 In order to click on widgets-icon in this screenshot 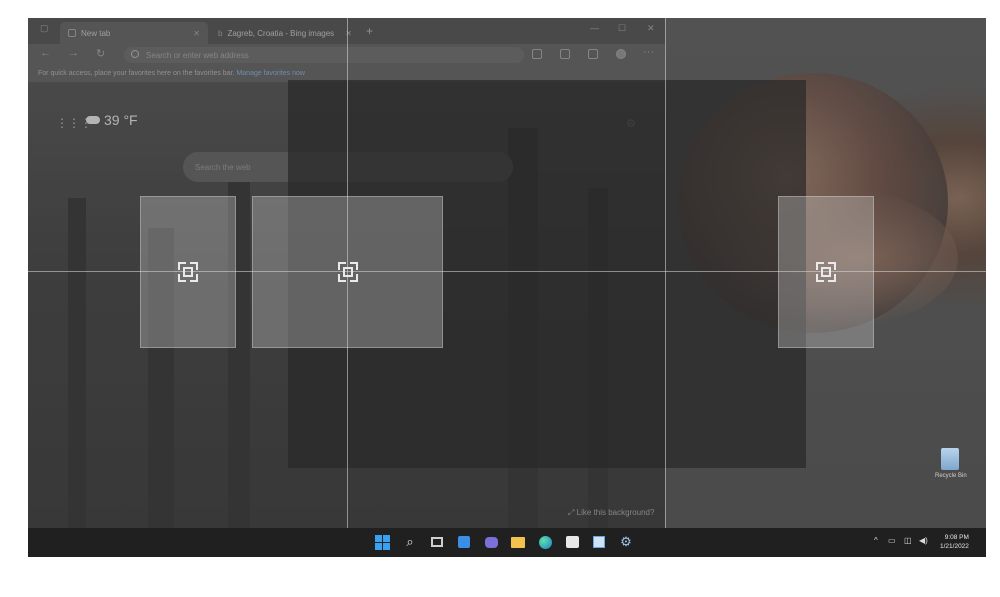, I will do `click(464, 542)`.